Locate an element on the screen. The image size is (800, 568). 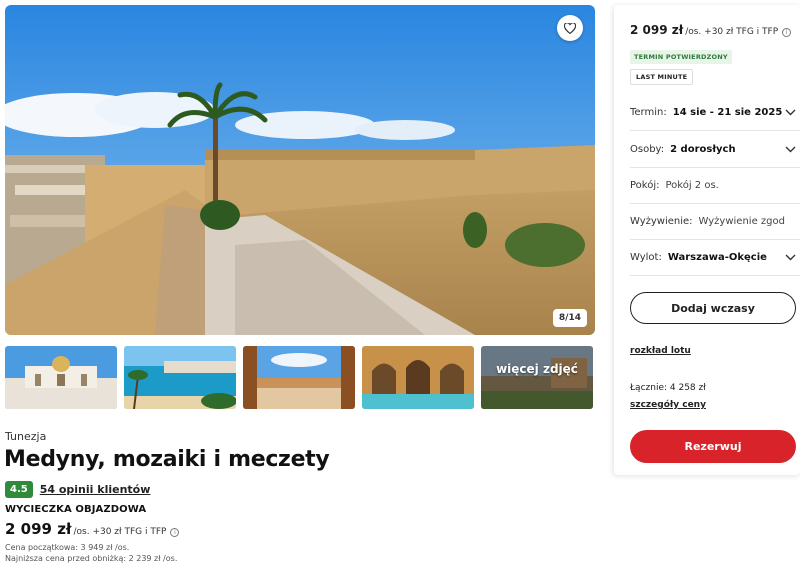
board-value: Wyżywienie zgodnie z programem is located at coordinates (741, 221).